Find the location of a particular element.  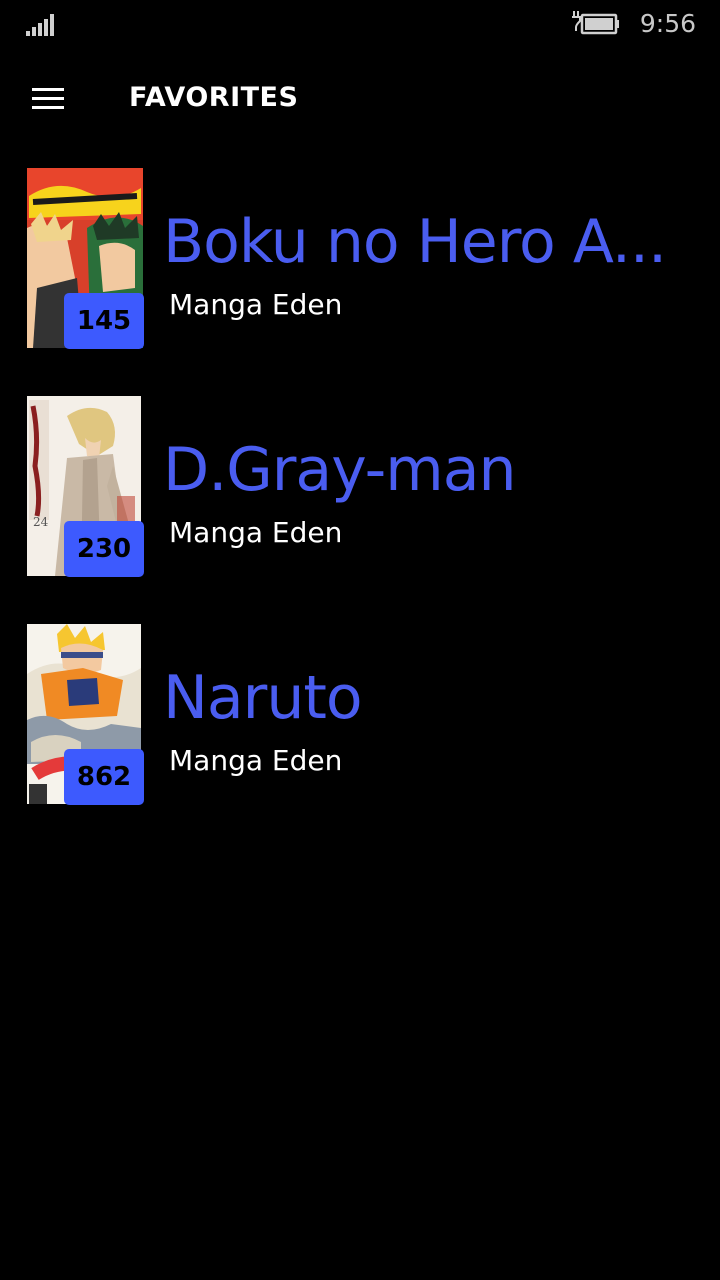

battery-charging-icon is located at coordinates (595, 23).